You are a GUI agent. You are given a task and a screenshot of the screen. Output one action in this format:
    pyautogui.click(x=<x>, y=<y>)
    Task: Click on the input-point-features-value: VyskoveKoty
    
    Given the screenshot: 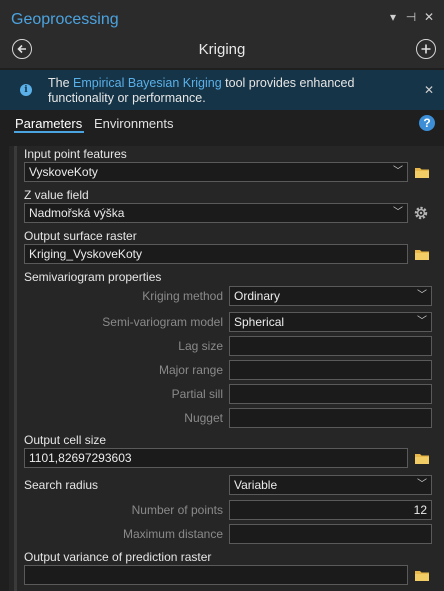 What is the action you would take?
    pyautogui.click(x=63, y=172)
    